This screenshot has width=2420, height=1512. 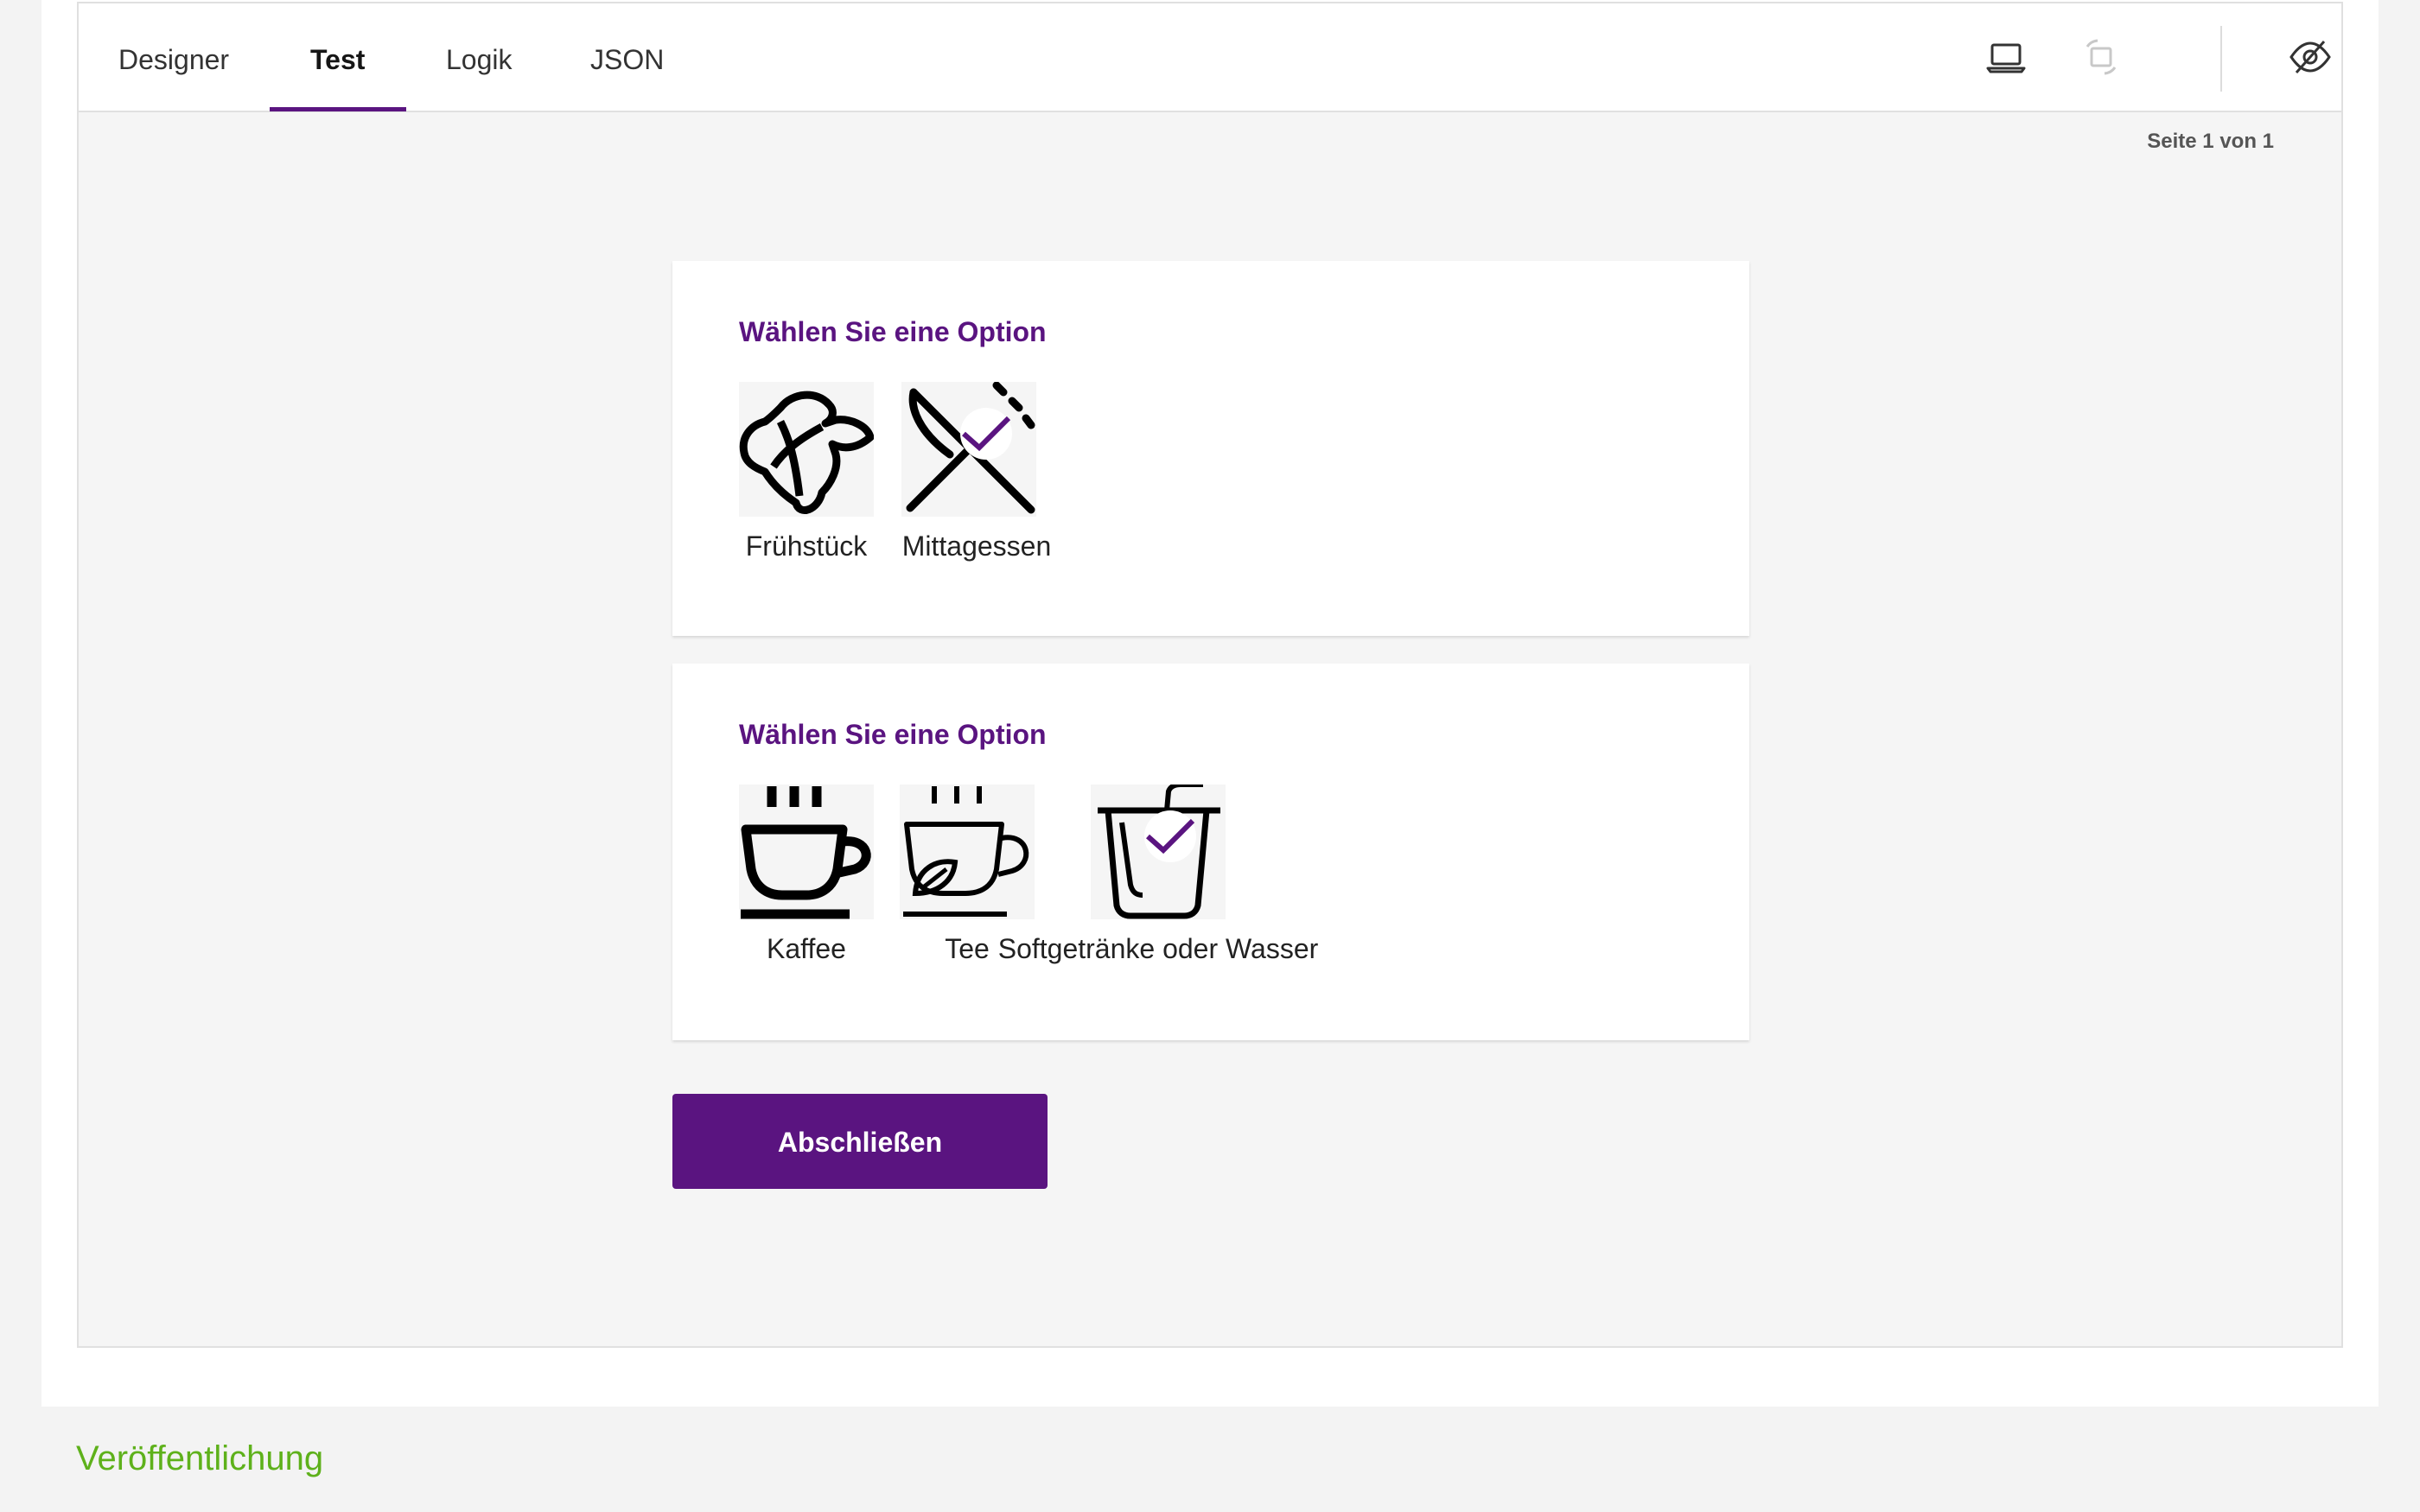 I want to click on choice-label: Tee, so click(x=967, y=948).